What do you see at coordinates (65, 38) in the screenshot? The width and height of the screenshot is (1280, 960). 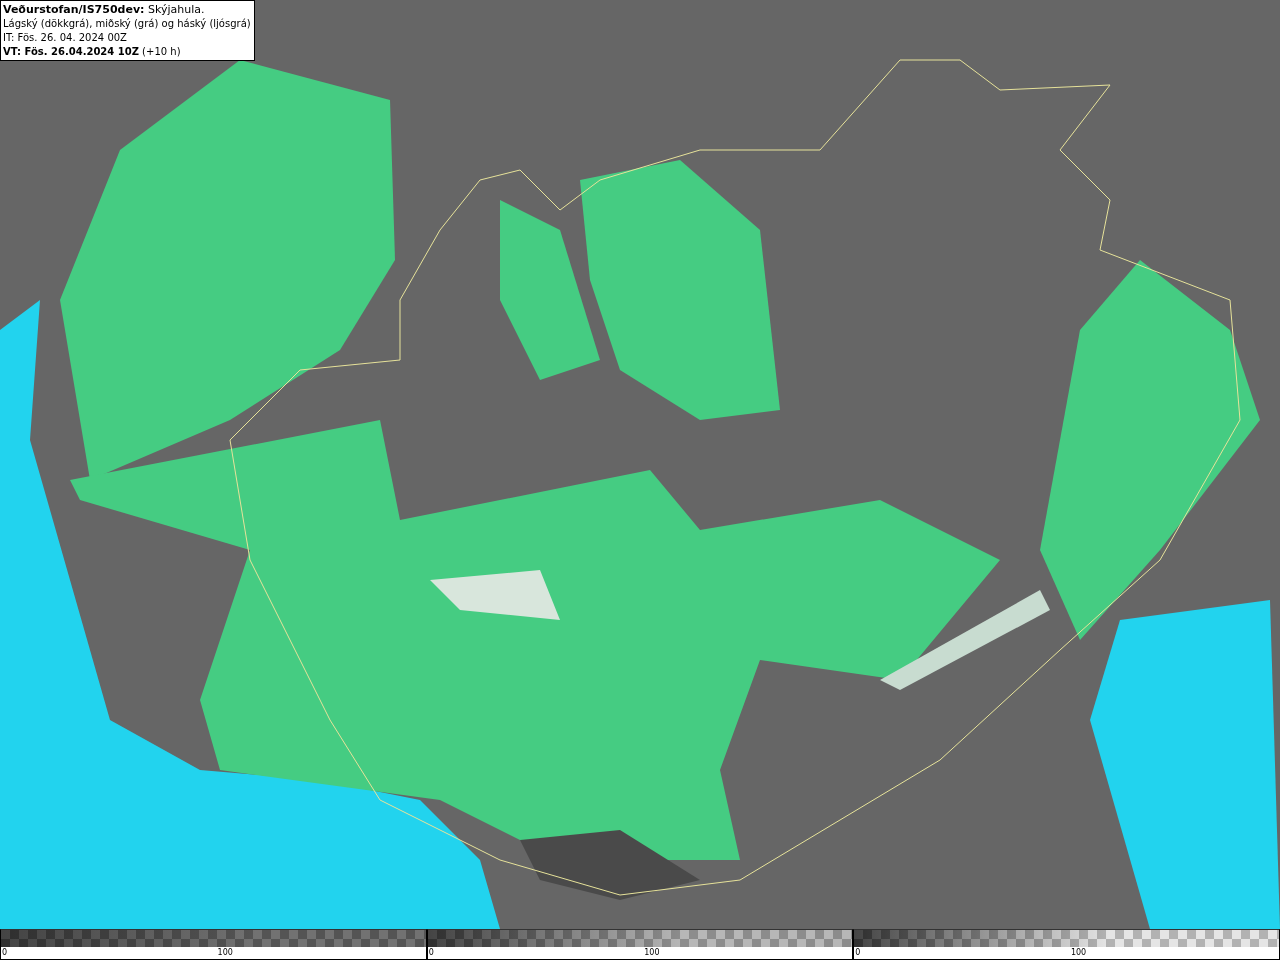 I see `legend-text: IT: Fös. 26. 04. 2024 00Z` at bounding box center [65, 38].